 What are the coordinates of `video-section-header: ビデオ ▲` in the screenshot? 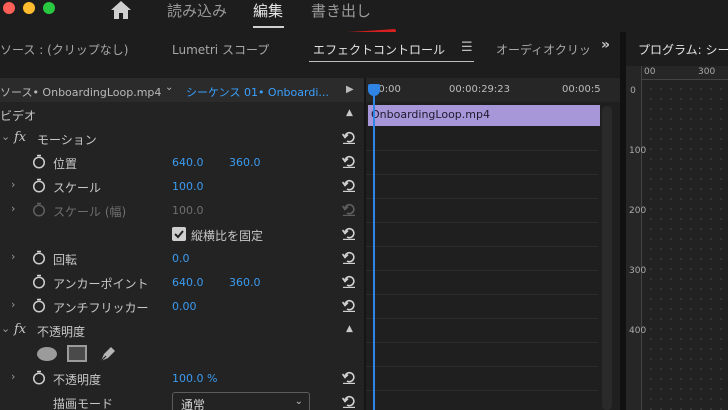 It's located at (182, 114).